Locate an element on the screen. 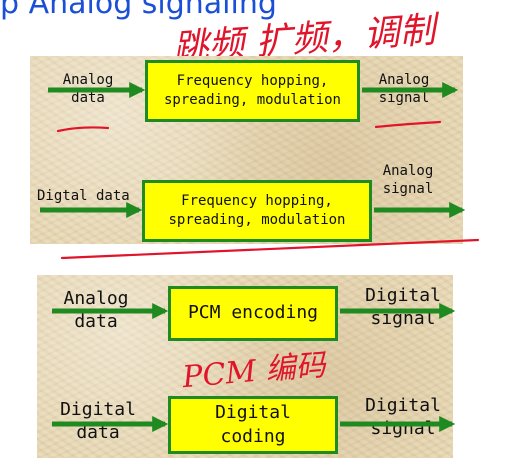 This screenshot has width=508, height=469. bottom-row1-output-label: Digital signal is located at coordinates (403, 307).